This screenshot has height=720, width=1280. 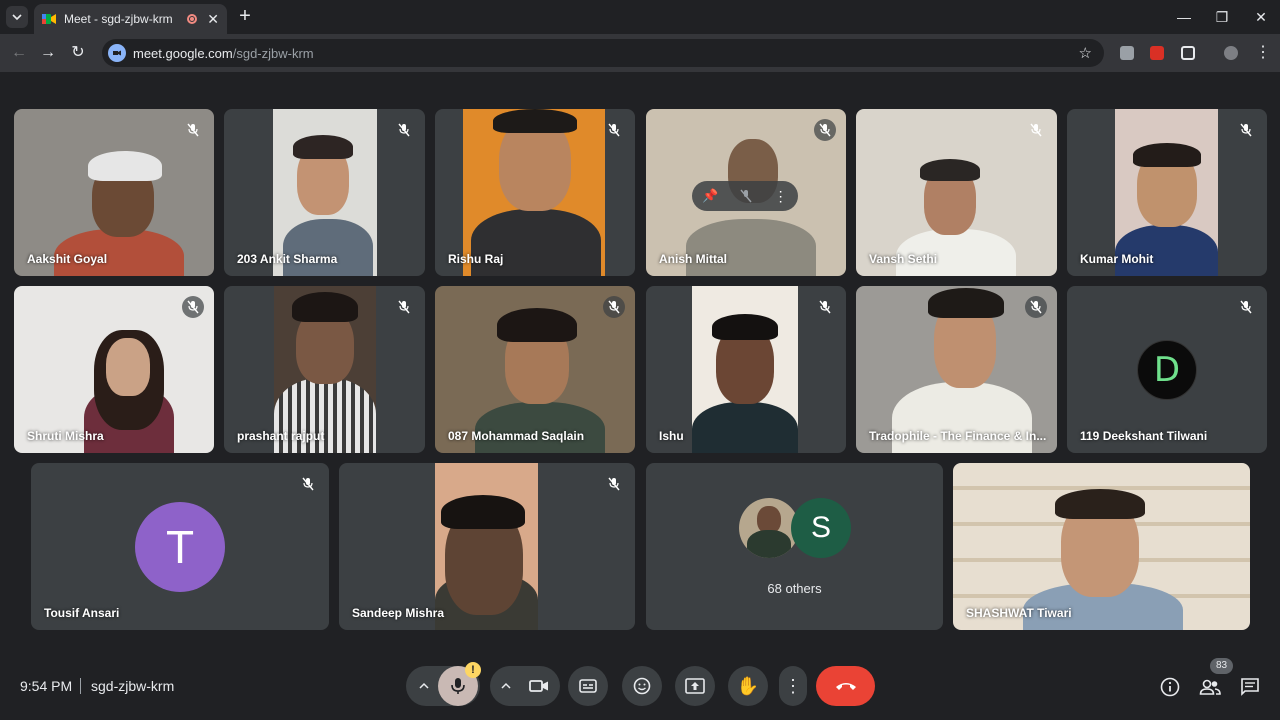 I want to click on mute-participant-icon, so click(x=746, y=196).